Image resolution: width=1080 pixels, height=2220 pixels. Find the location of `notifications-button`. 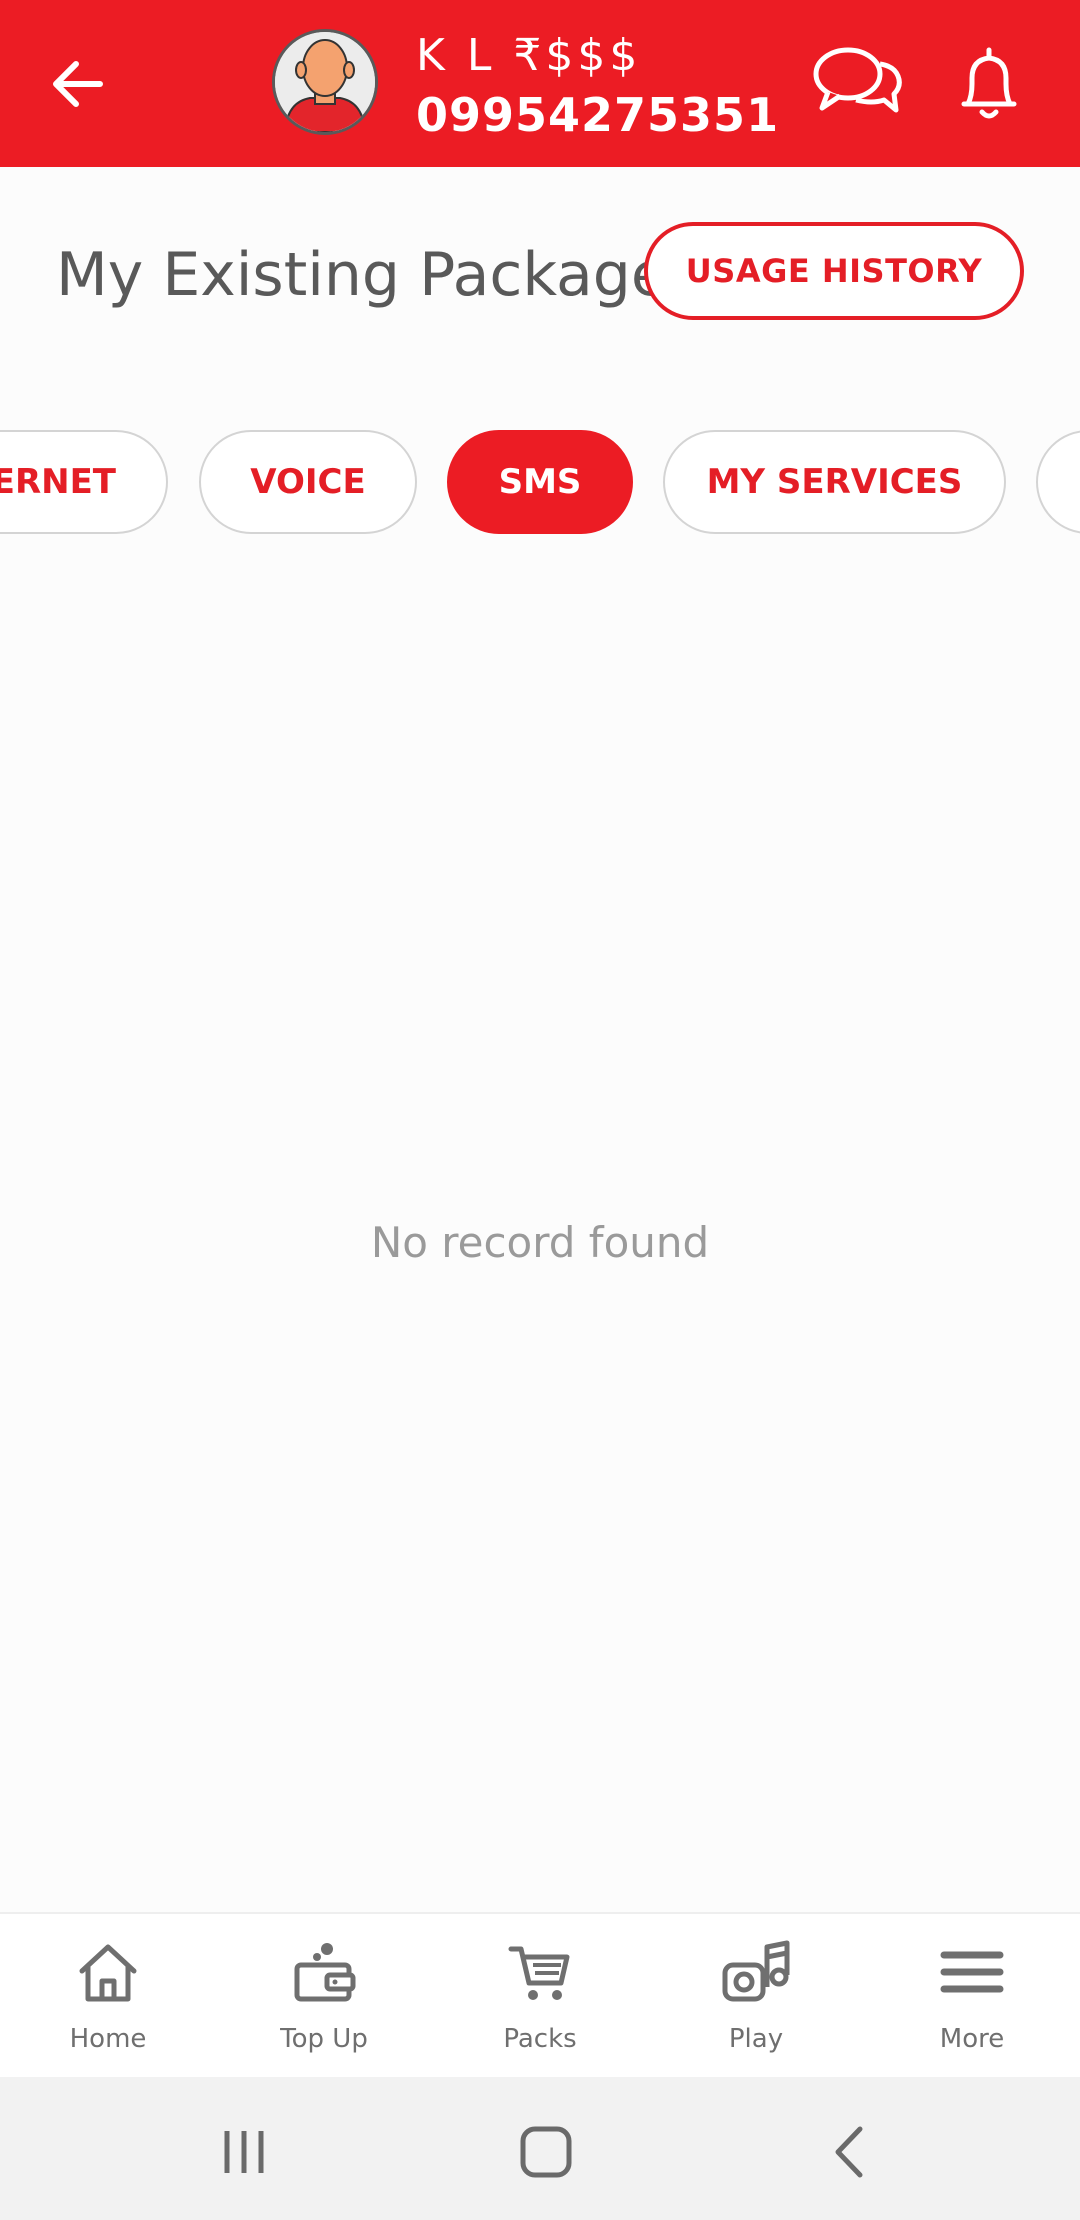

notifications-button is located at coordinates (989, 84).